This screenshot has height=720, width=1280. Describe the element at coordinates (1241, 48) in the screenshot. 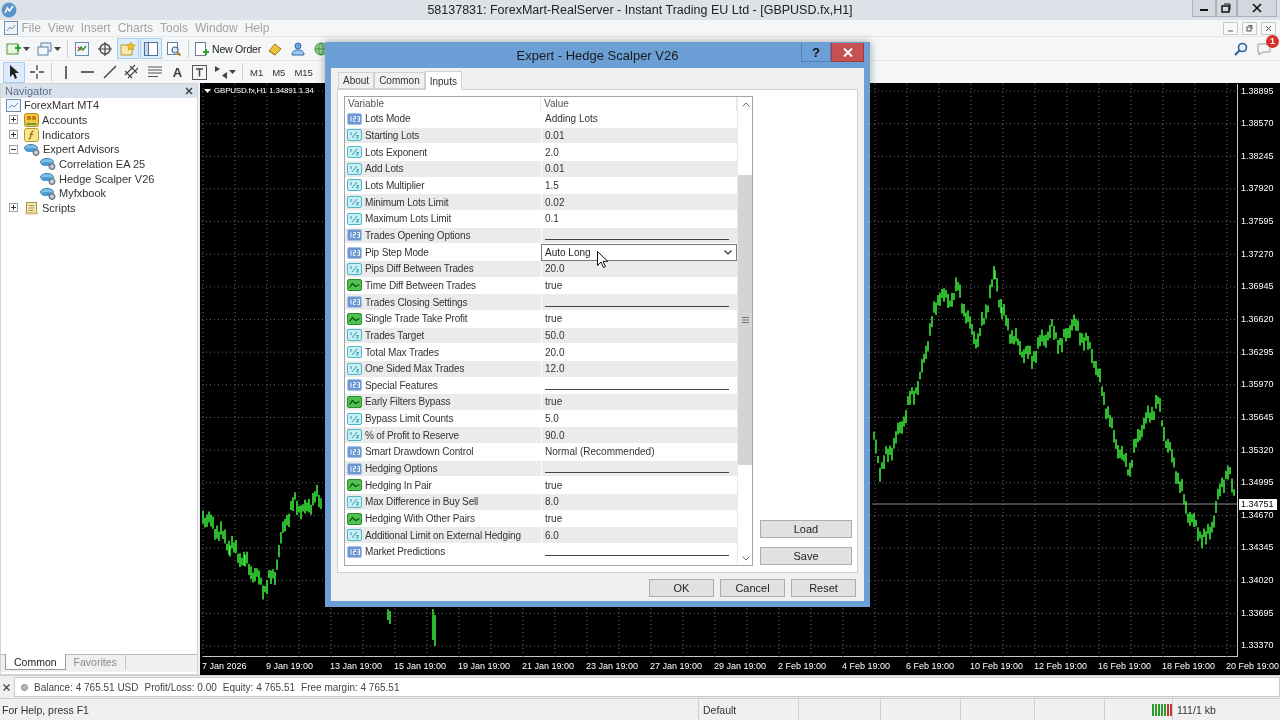

I see `search-icon` at that location.